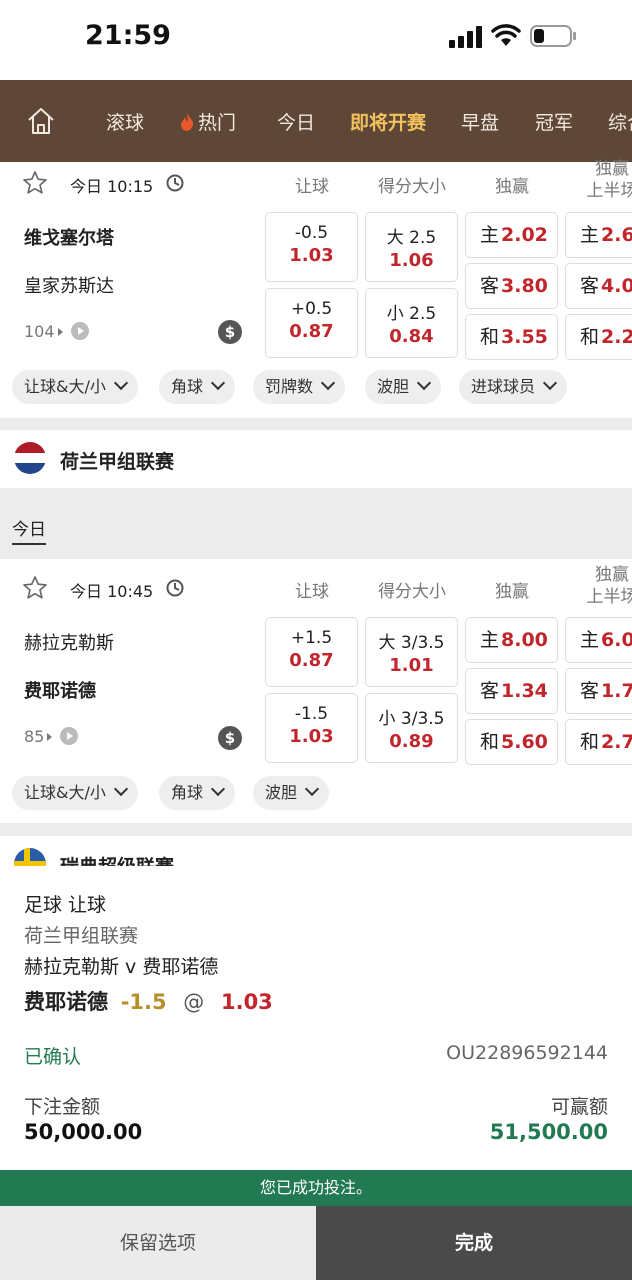 The width and height of the screenshot is (632, 1280). I want to click on half-draw-button: 和 2.7, so click(598, 742).